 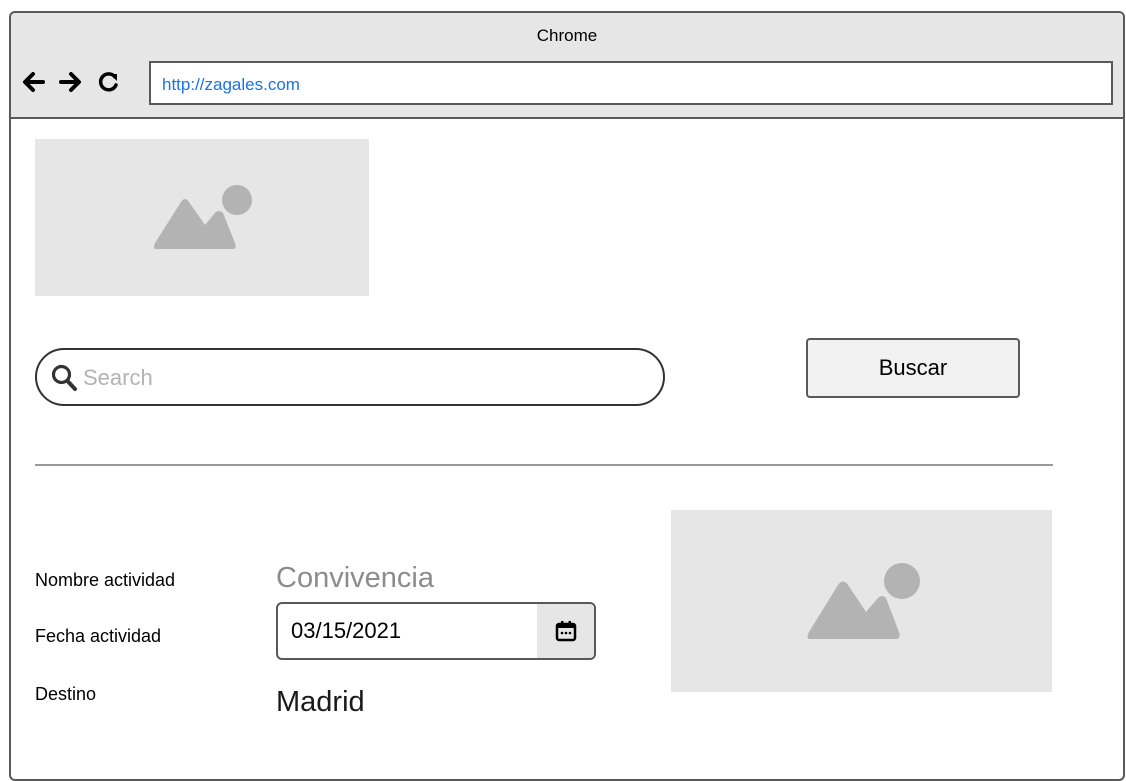 I want to click on nombre-actividad-value: Convivencia, so click(x=355, y=578).